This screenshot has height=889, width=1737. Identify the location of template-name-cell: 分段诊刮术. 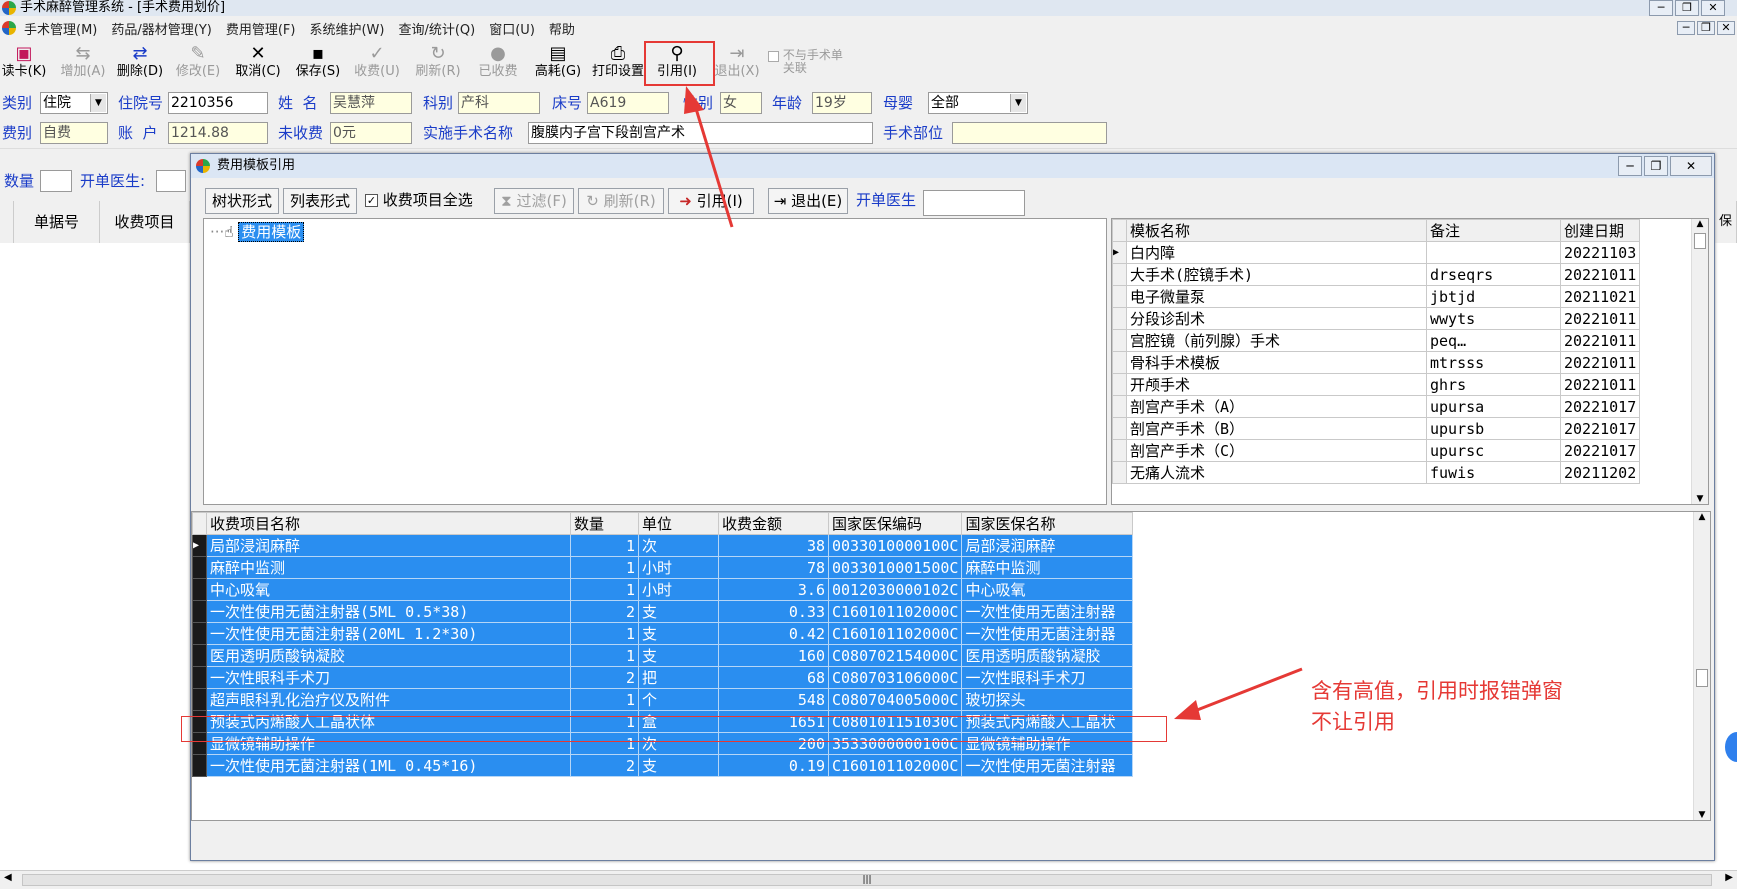
(1276, 318).